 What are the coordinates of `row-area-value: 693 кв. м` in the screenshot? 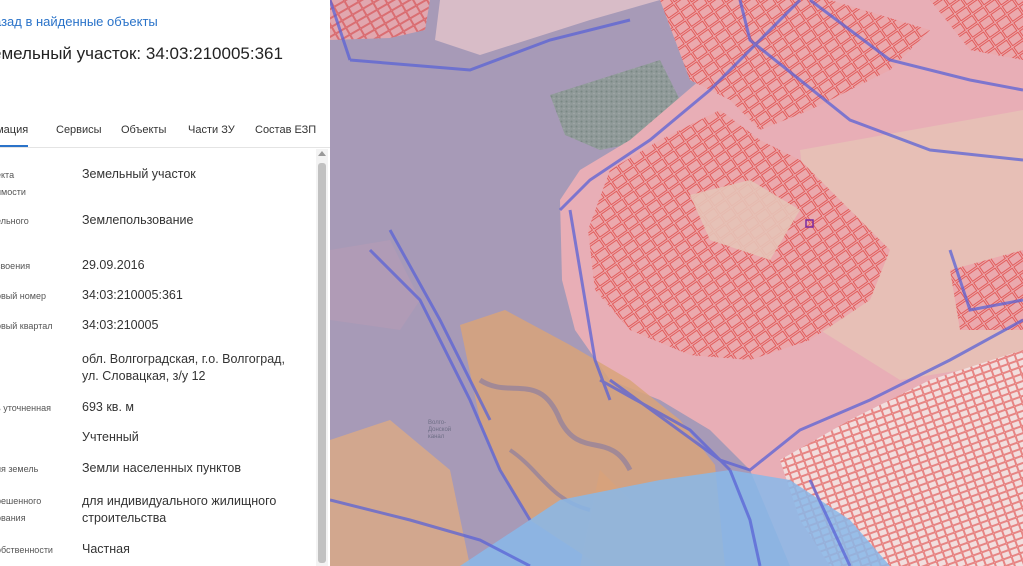 It's located at (108, 407).